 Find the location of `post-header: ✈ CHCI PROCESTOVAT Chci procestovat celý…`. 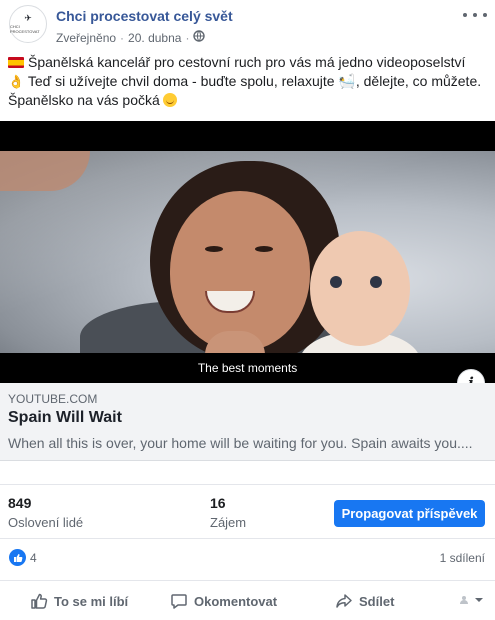

post-header: ✈ CHCI PROCESTOVAT Chci procestovat celý… is located at coordinates (247, 23).